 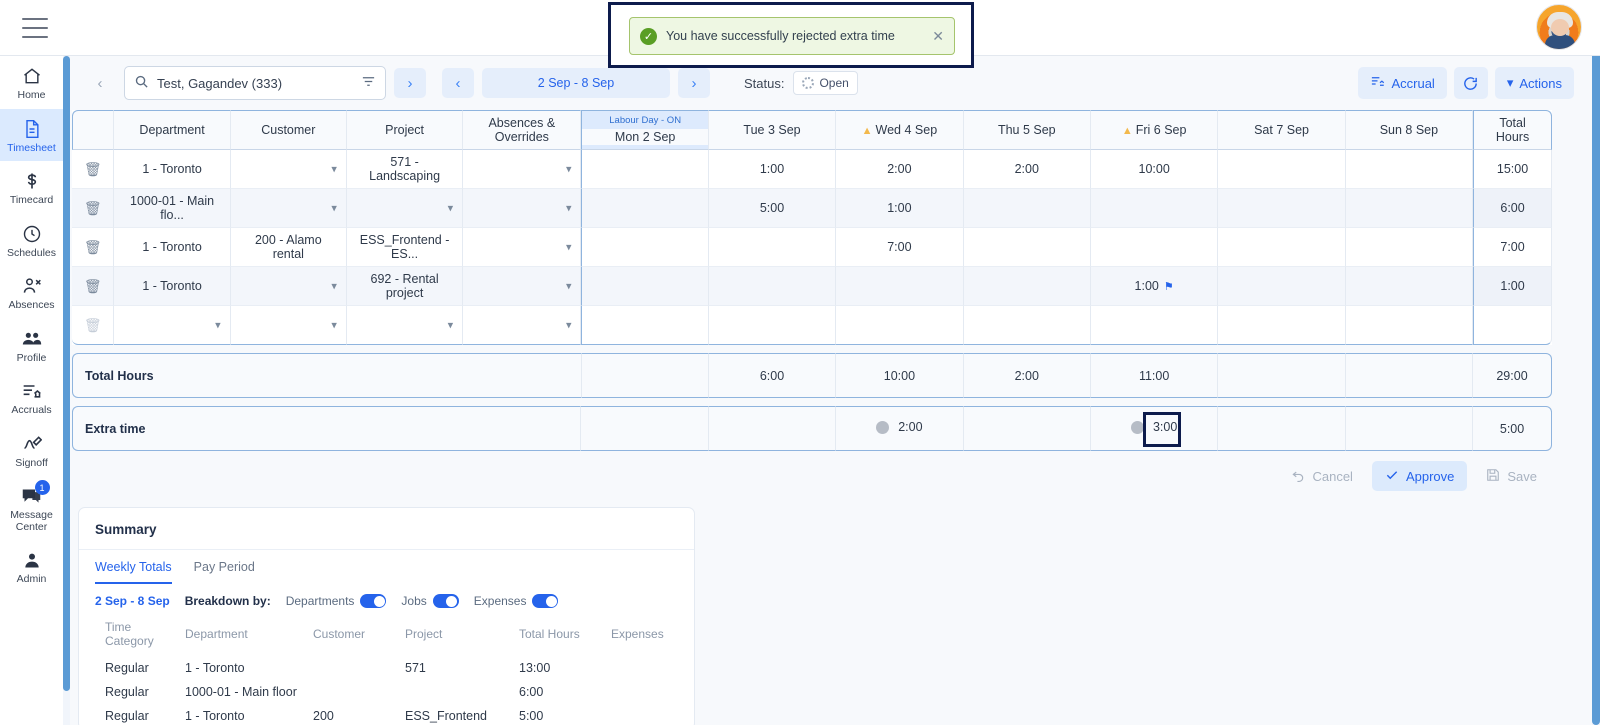 I want to click on prev-employee-button: ‹, so click(x=100, y=83).